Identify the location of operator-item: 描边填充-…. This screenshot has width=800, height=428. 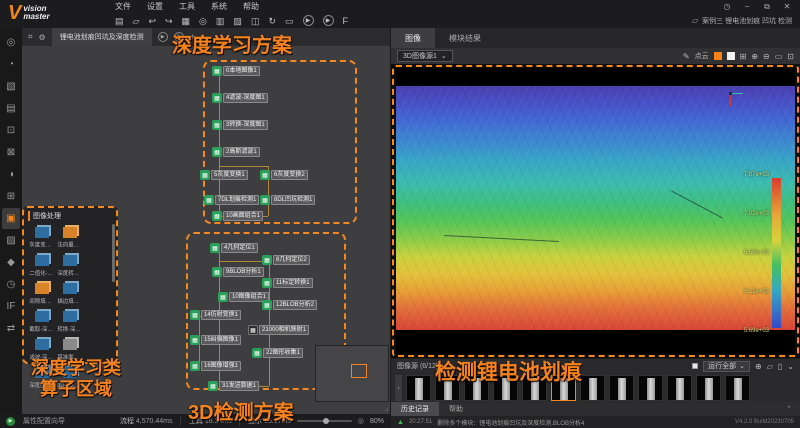
(70, 293).